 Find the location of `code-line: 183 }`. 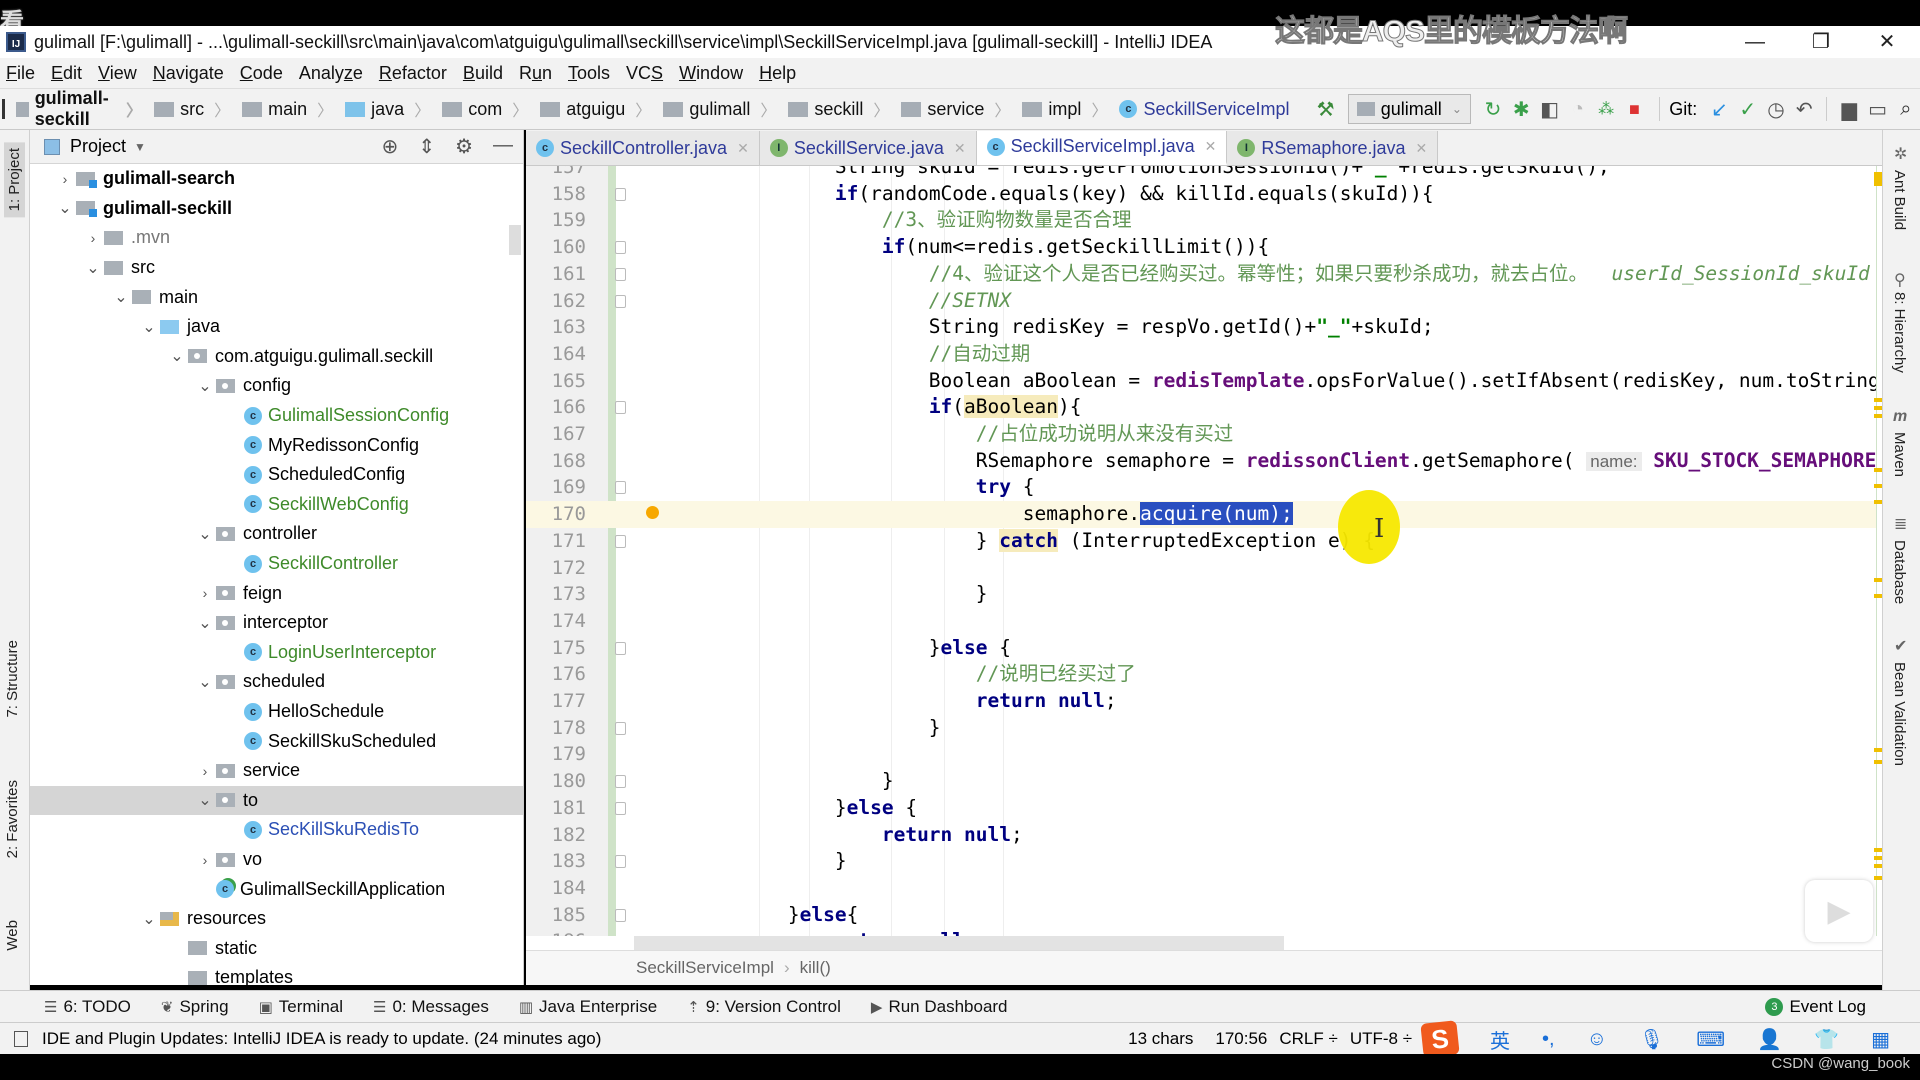

code-line: 183 } is located at coordinates (1201, 861).